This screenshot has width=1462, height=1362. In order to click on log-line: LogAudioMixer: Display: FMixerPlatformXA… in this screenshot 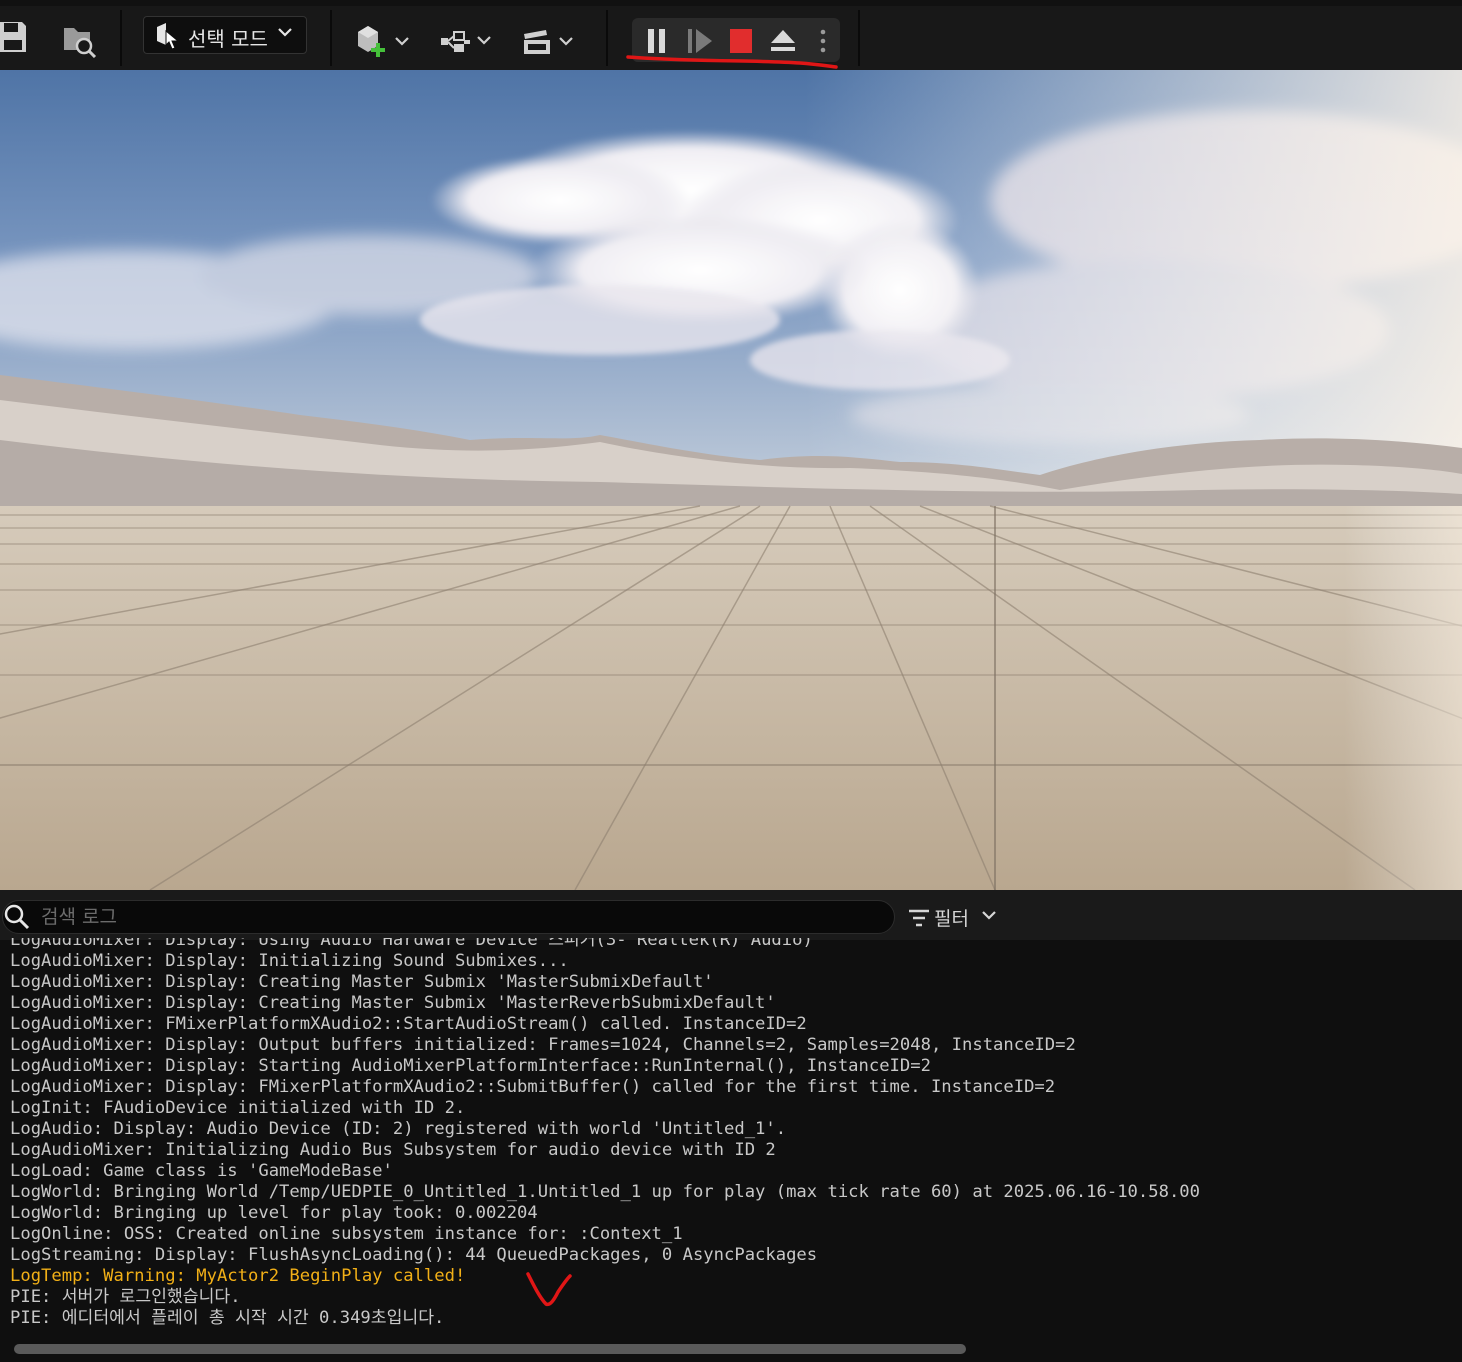, I will do `click(533, 1087)`.